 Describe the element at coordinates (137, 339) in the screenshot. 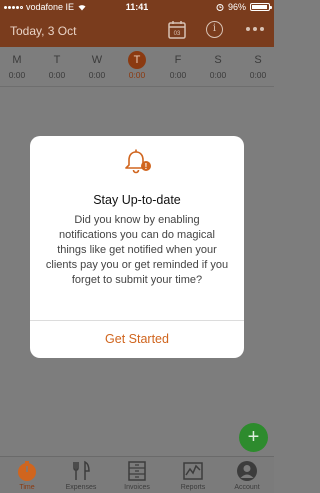

I see `get-started-button: Get Started` at that location.